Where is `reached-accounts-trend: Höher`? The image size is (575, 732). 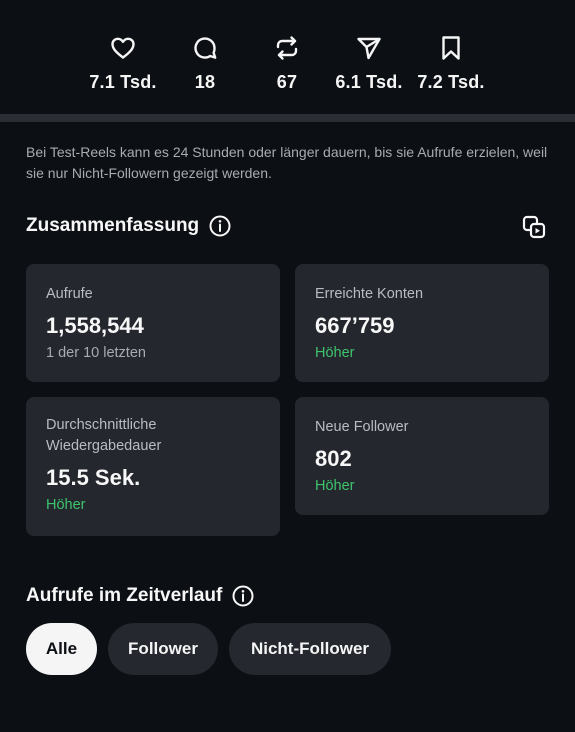 reached-accounts-trend: Höher is located at coordinates (335, 353).